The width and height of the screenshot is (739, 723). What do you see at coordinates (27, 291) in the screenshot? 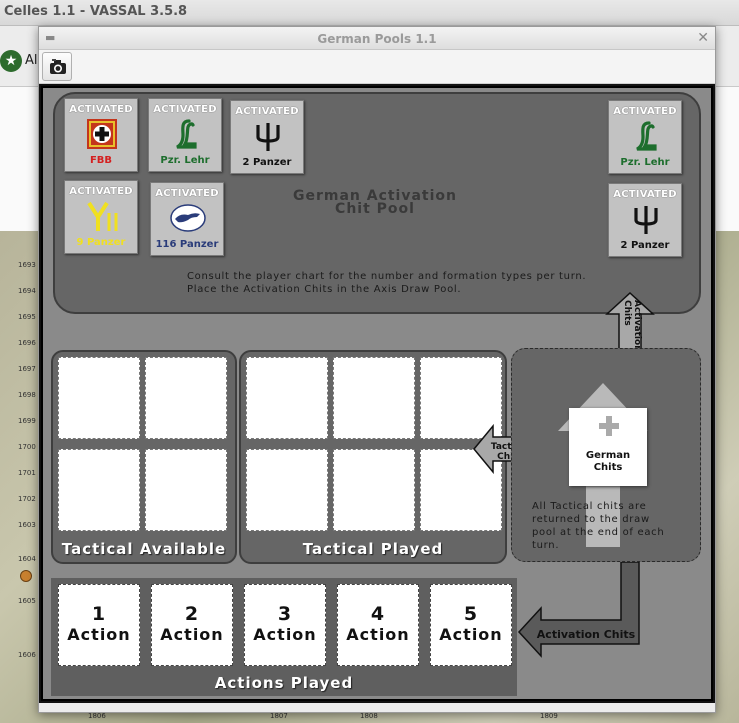
I see `hex-label: 1694` at bounding box center [27, 291].